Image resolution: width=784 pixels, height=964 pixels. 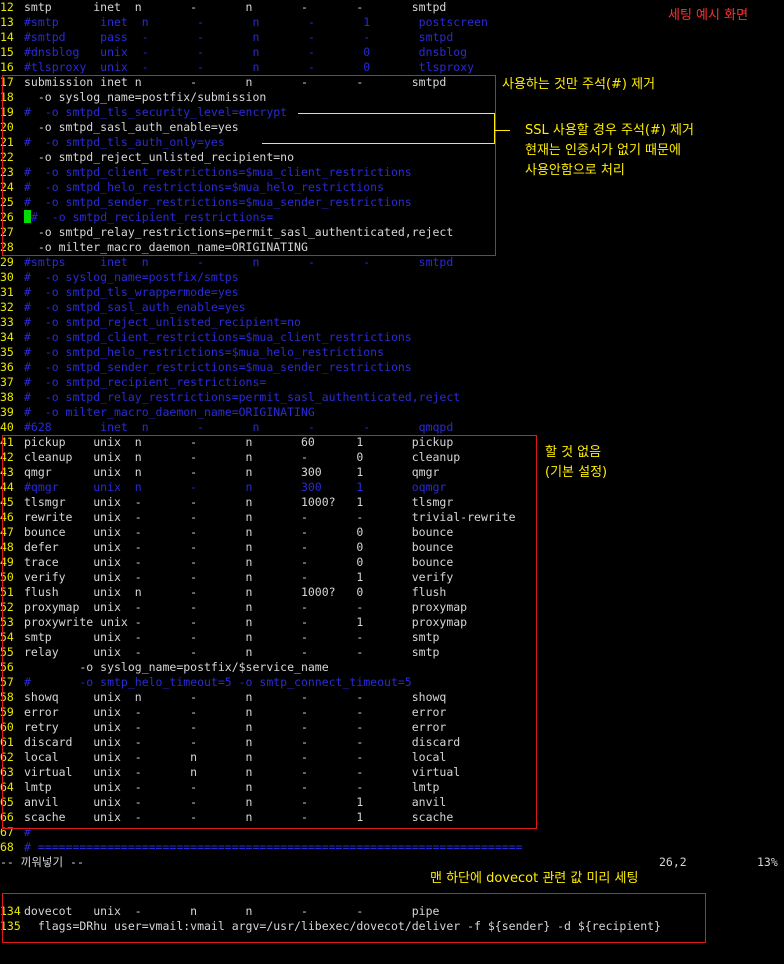 I want to click on line-number: 14, so click(x=7, y=37).